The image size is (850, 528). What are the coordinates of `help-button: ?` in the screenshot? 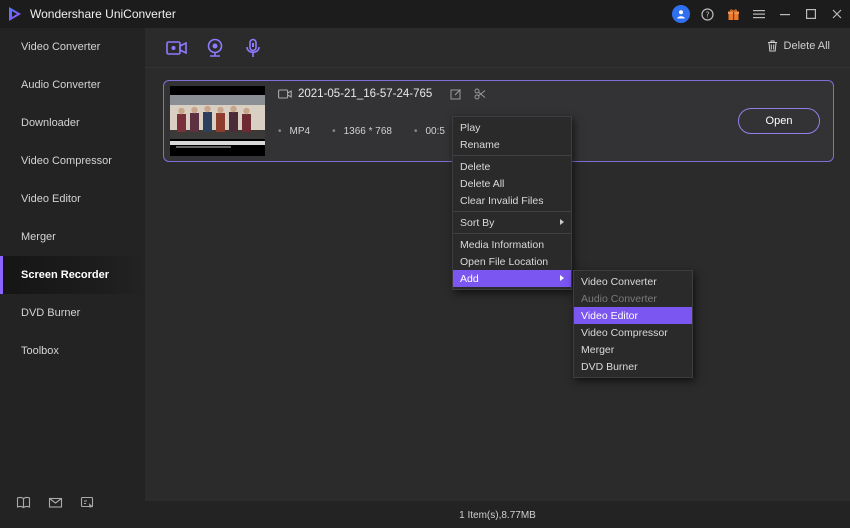 It's located at (707, 14).